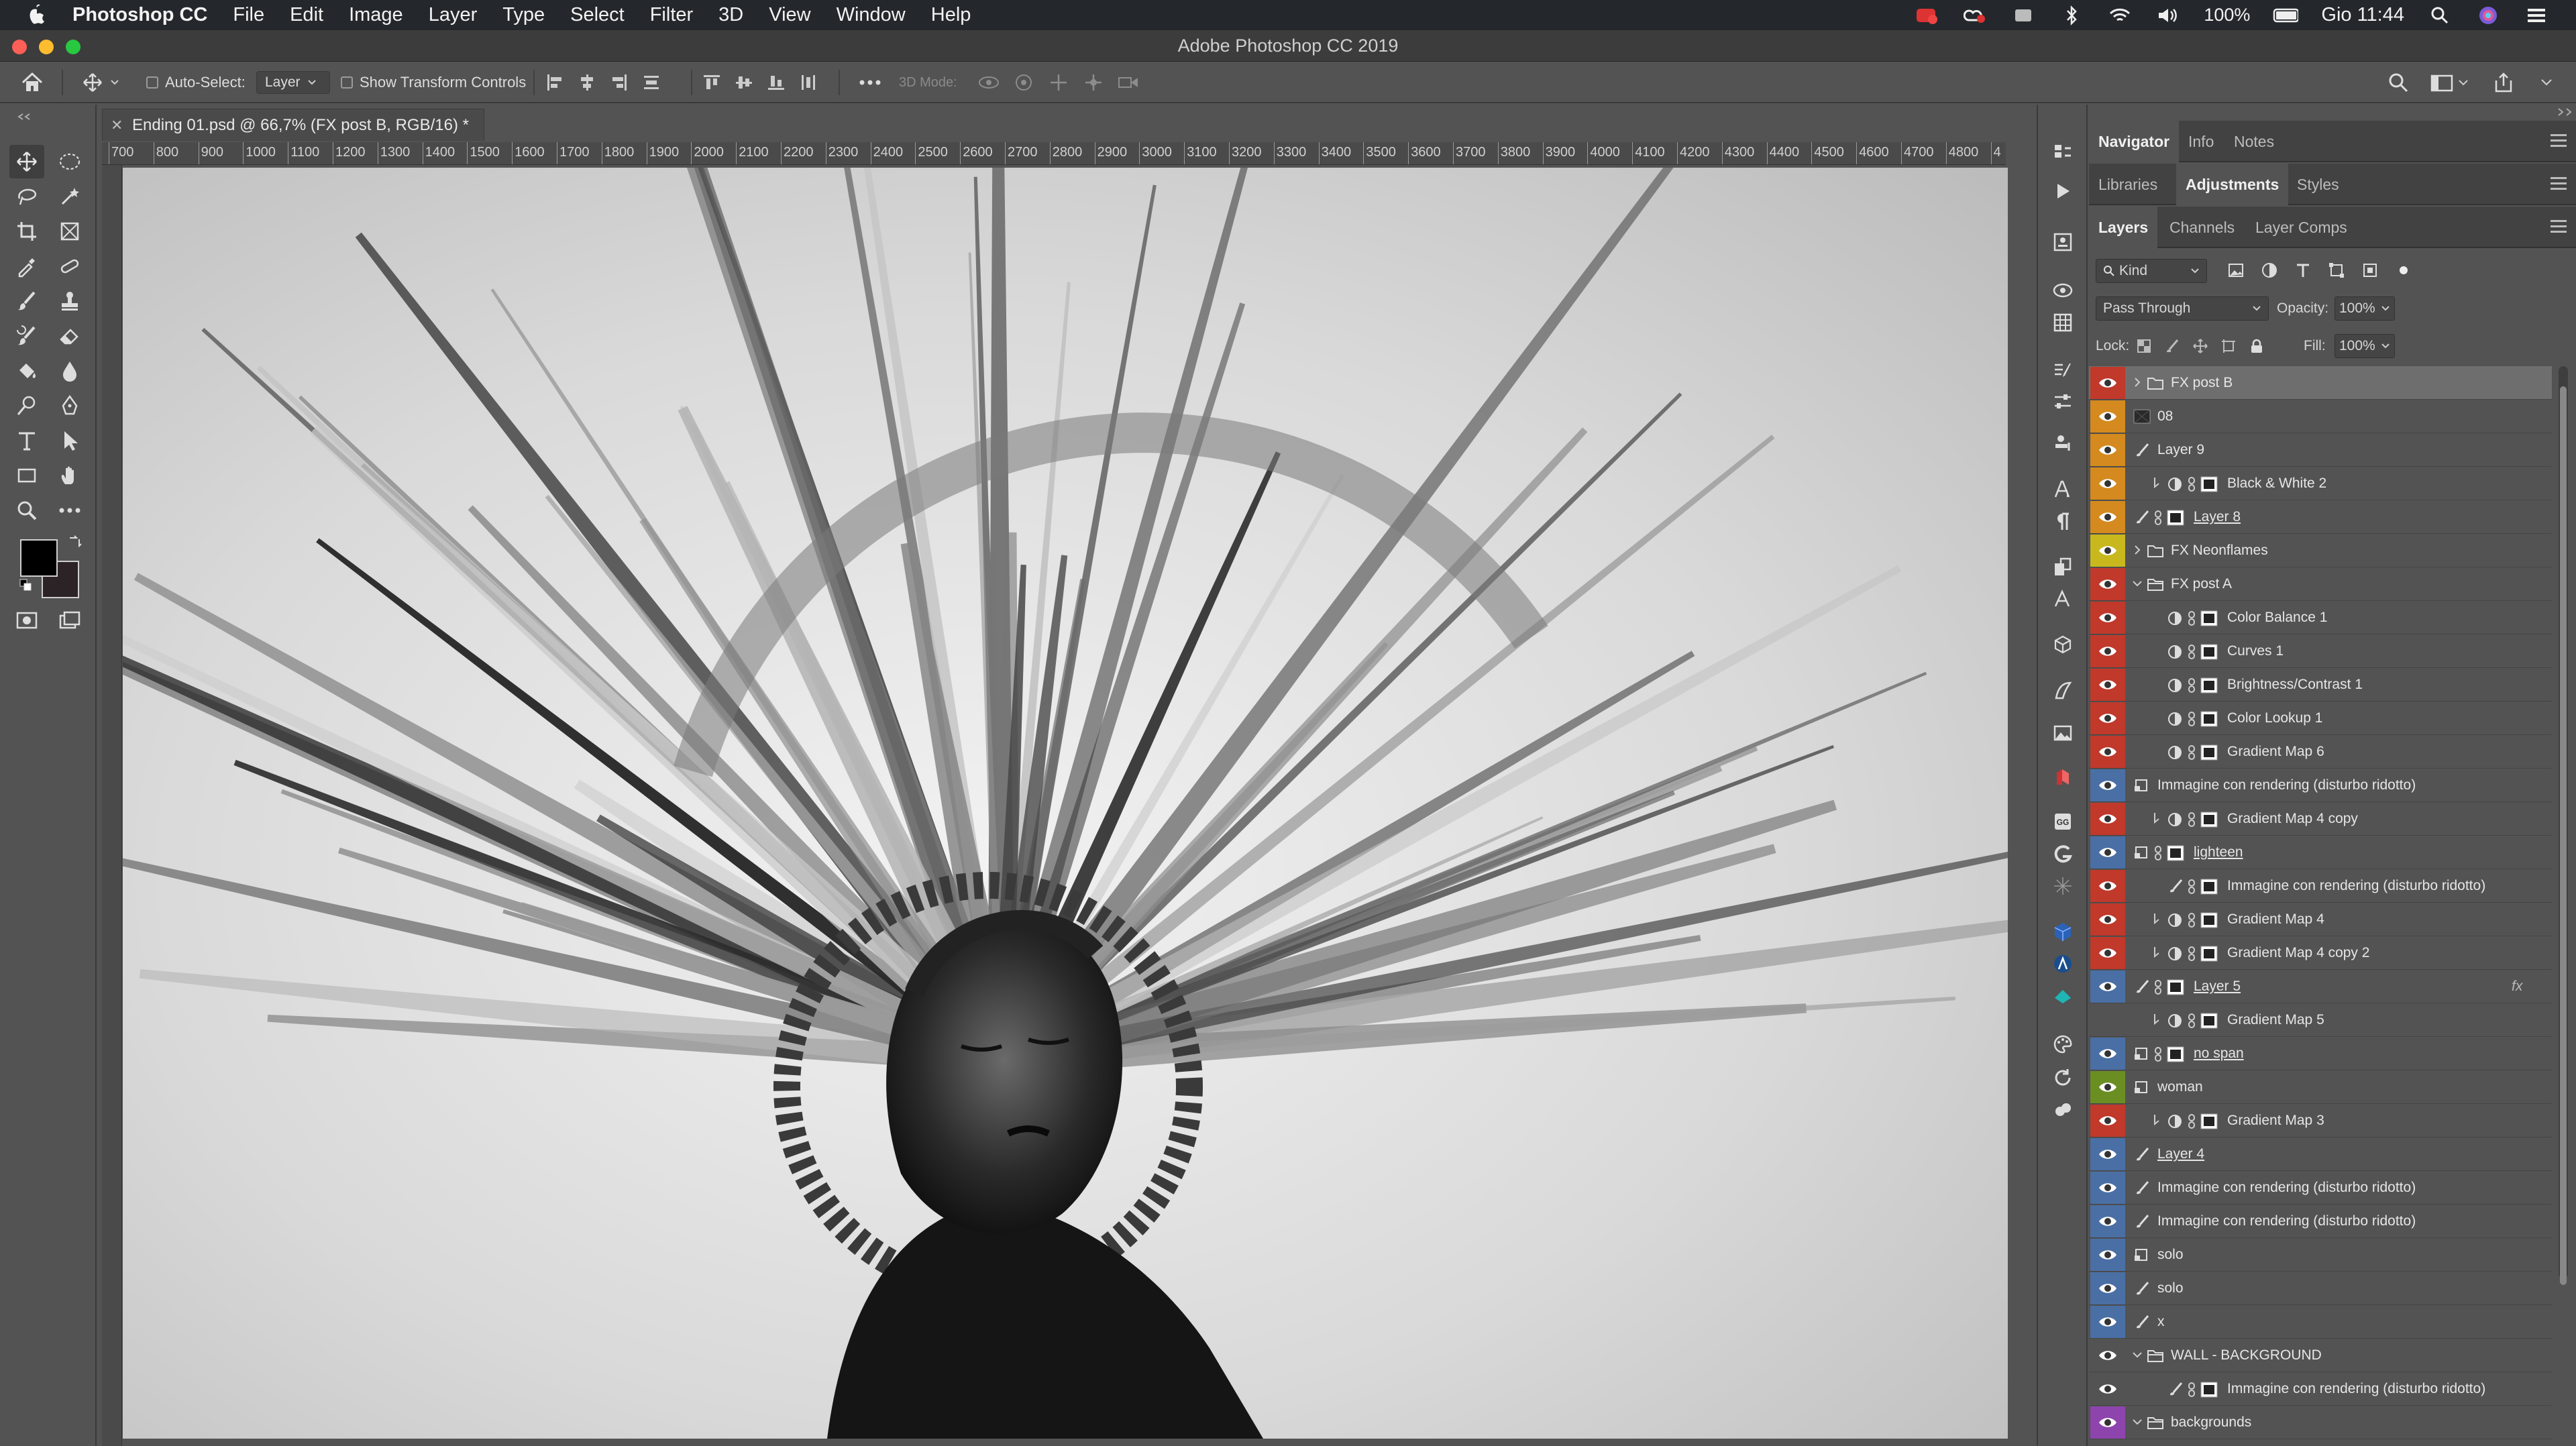  I want to click on 3d-scale-icon, so click(1128, 82).